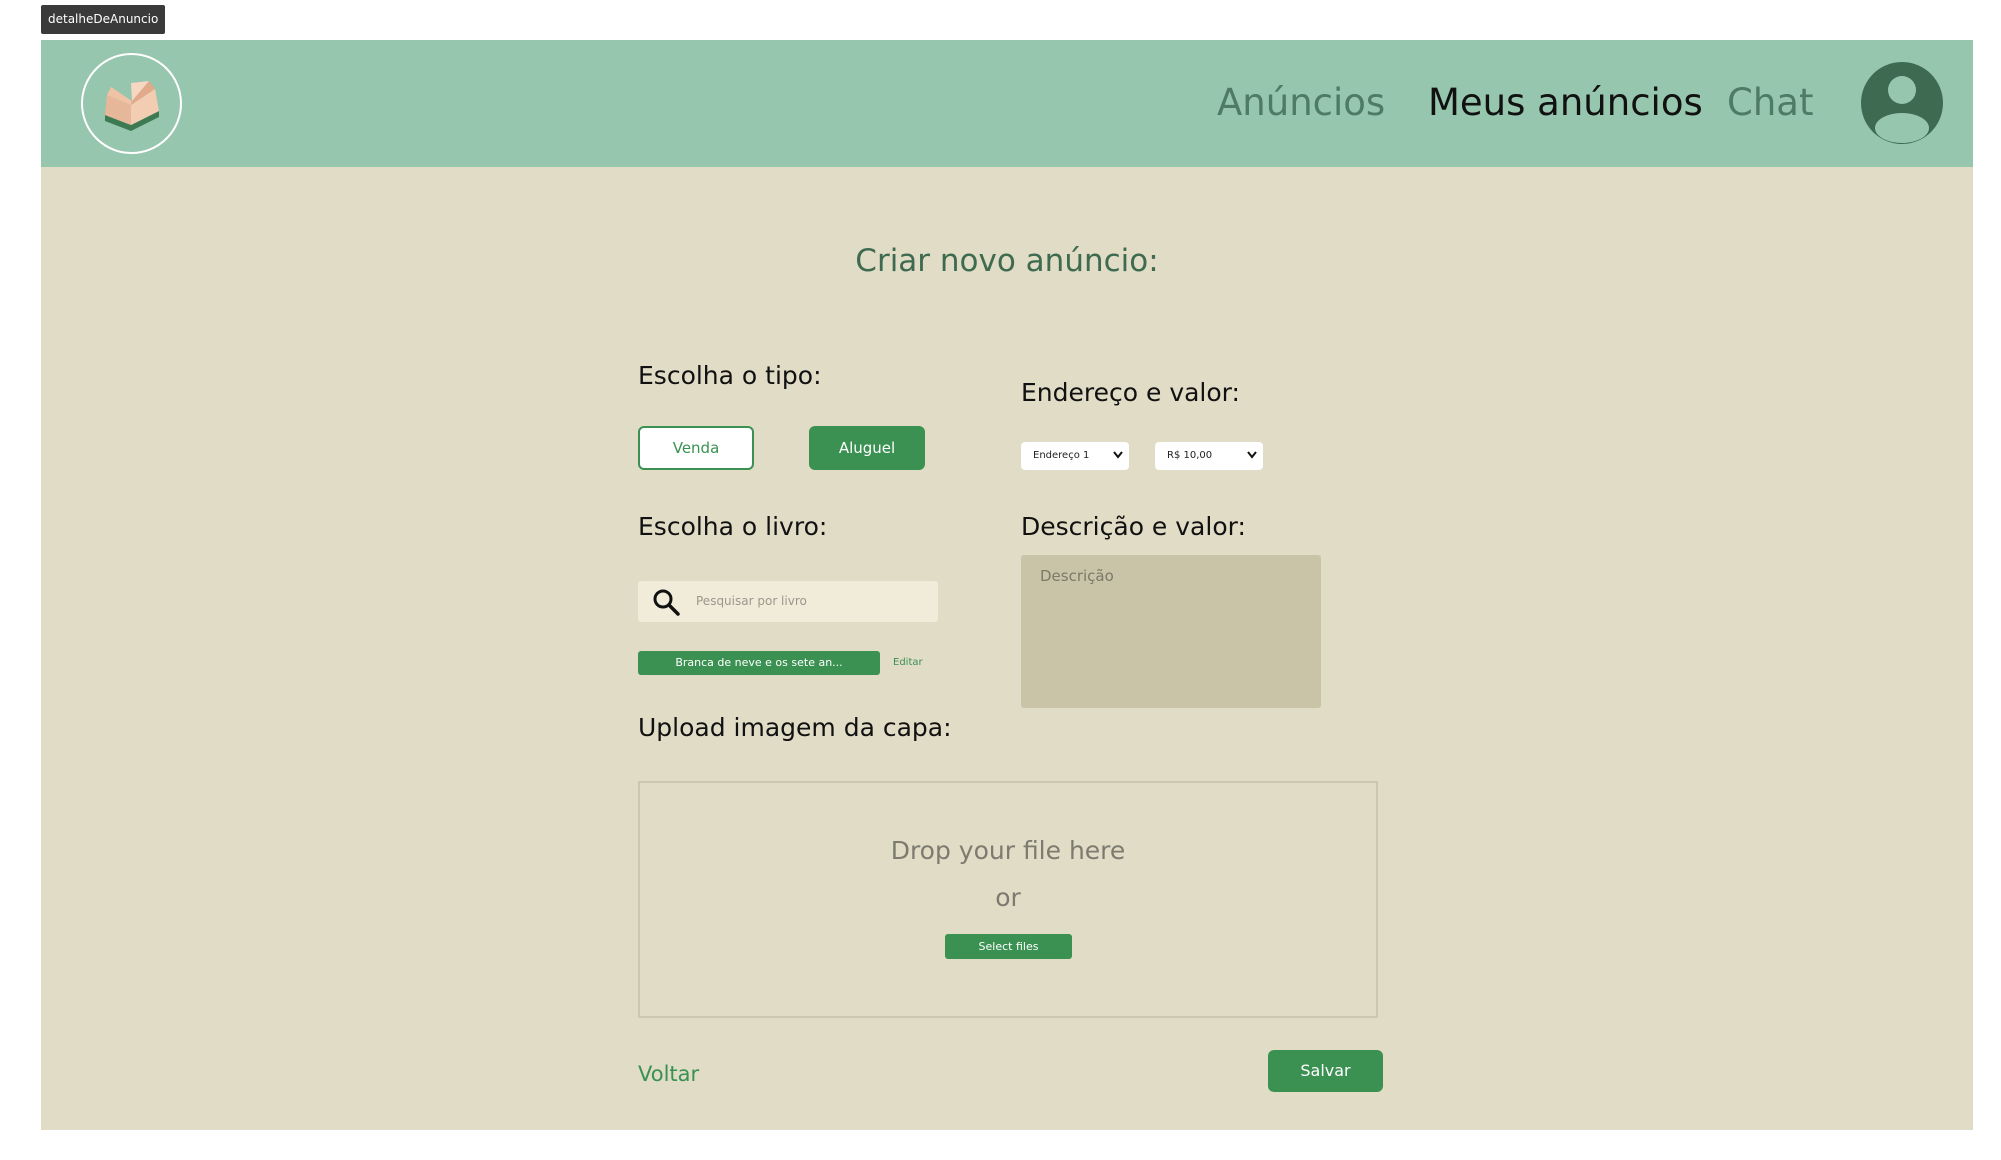  I want to click on edit-book-link: Editar, so click(908, 663).